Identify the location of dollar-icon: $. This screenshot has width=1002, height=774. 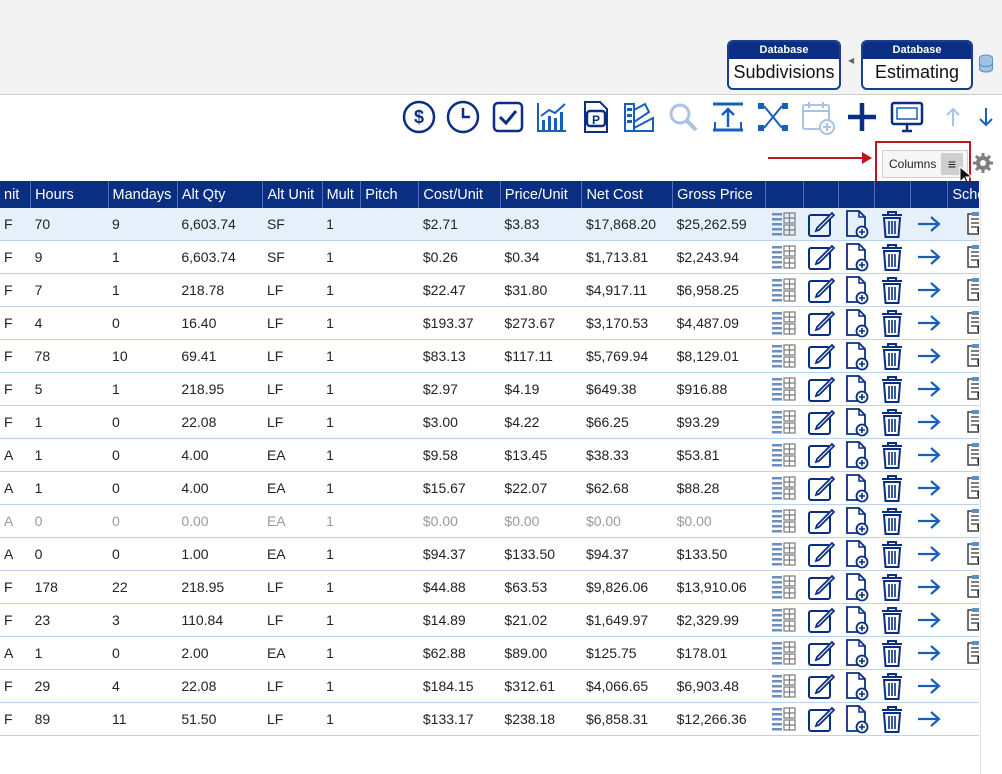
(419, 117).